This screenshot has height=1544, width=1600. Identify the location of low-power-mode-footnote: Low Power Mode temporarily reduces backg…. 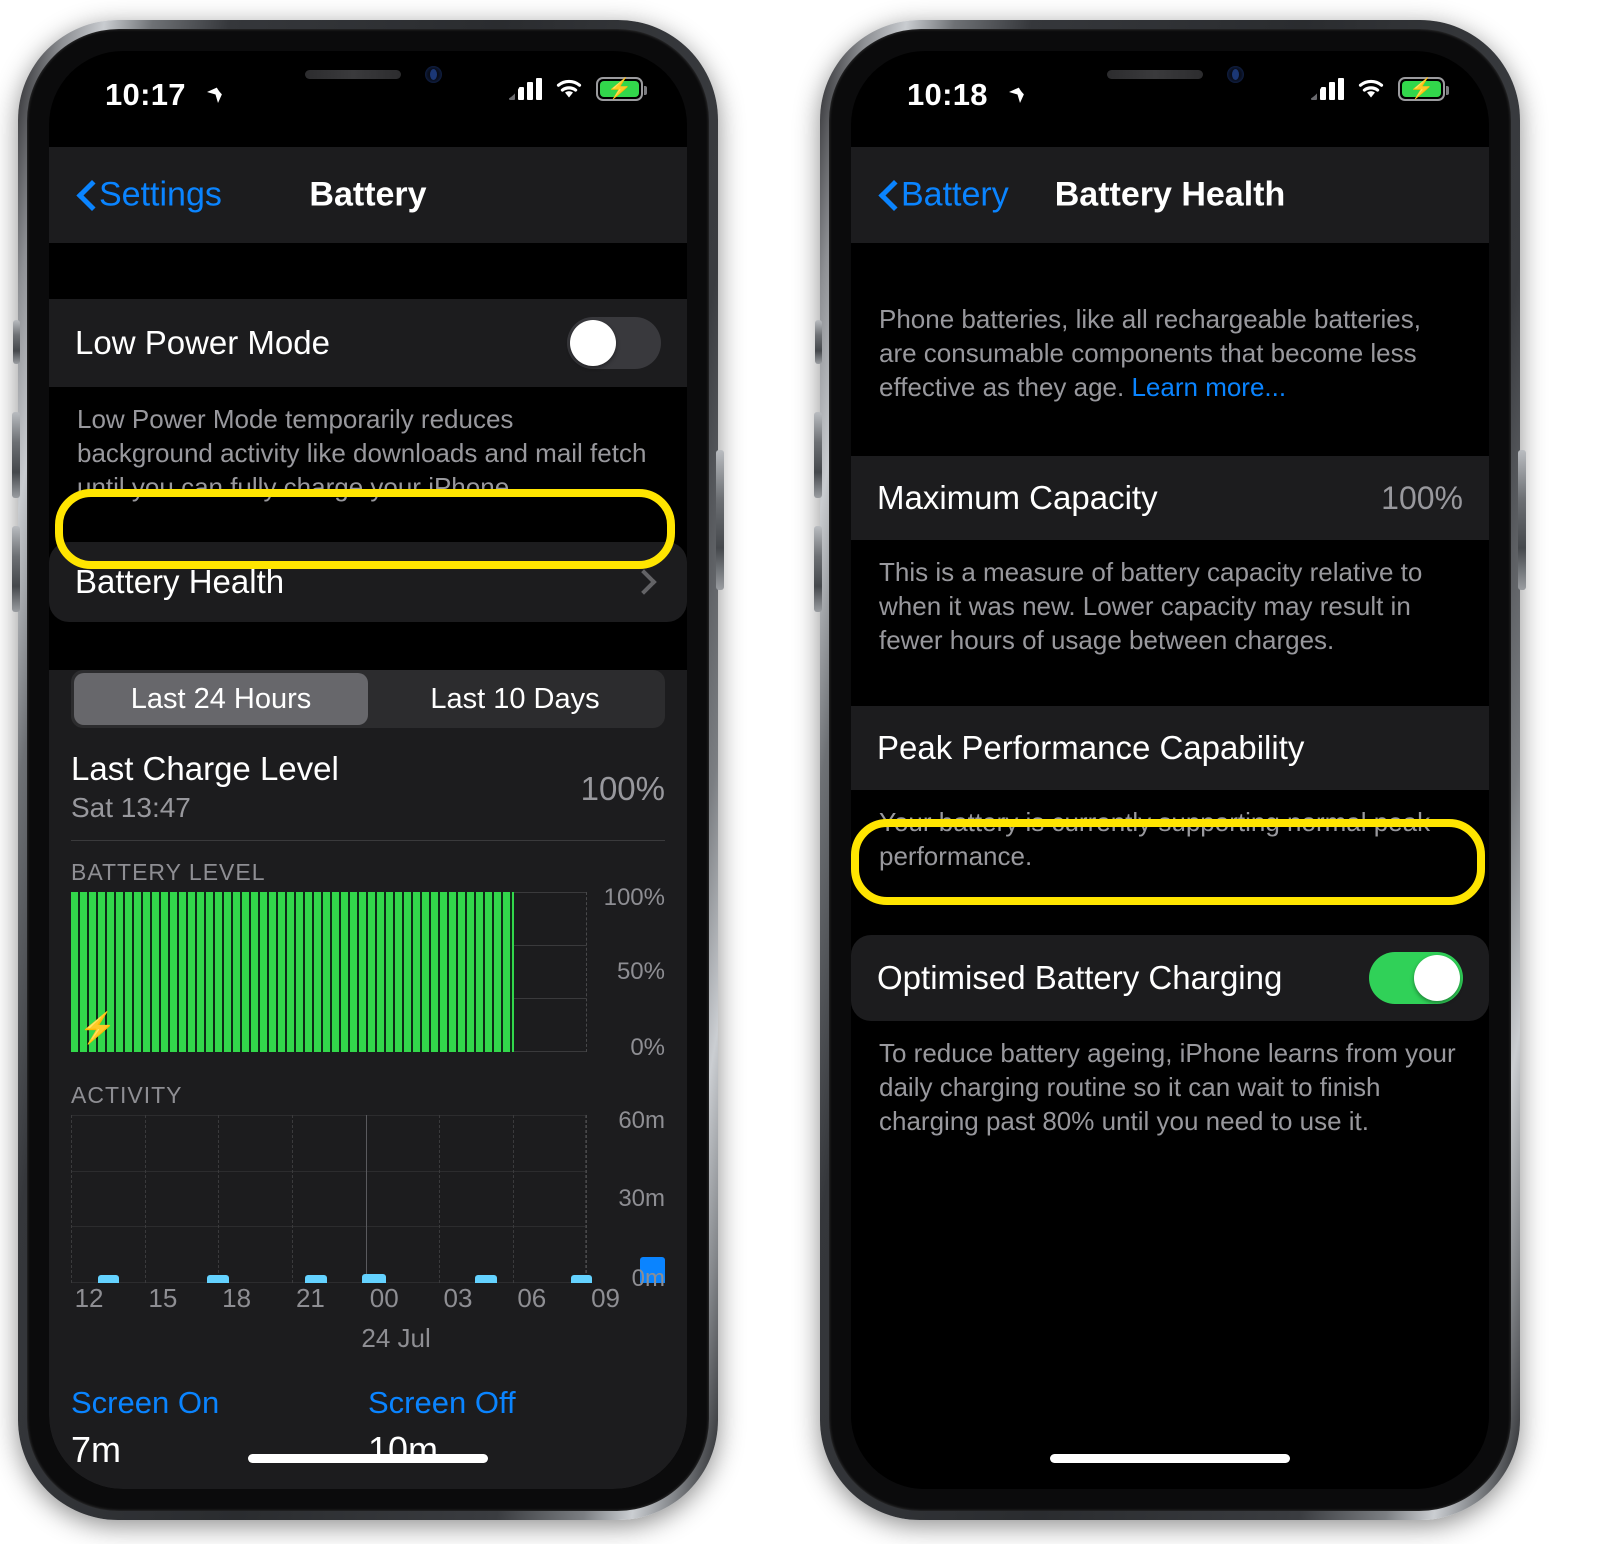
(362, 453).